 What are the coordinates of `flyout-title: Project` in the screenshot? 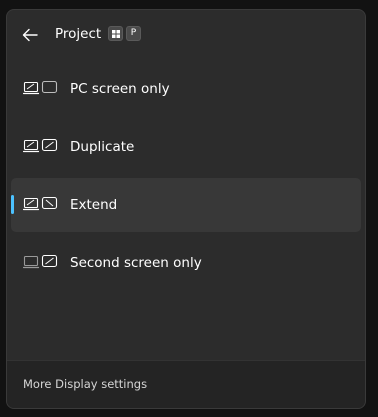 It's located at (78, 34).